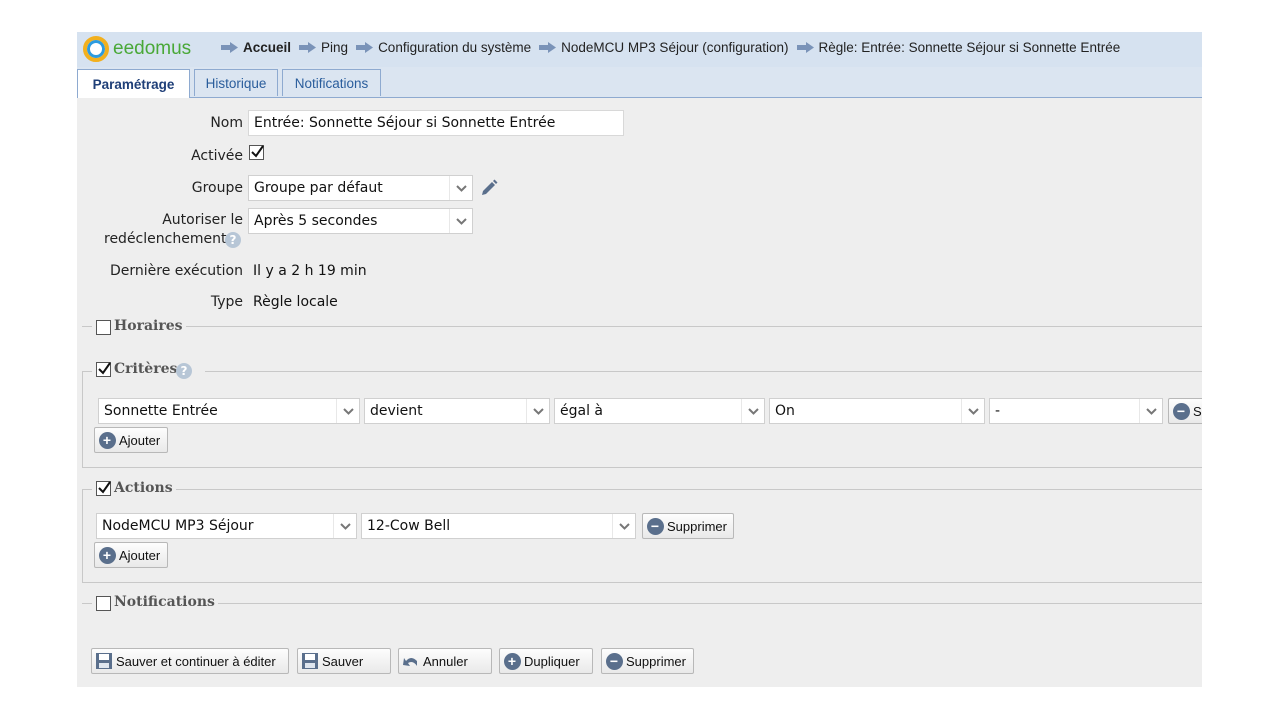 This screenshot has height=720, width=1280. What do you see at coordinates (310, 271) in the screenshot?
I see `derniere-execution-value: Il y a 2 h 19 min` at bounding box center [310, 271].